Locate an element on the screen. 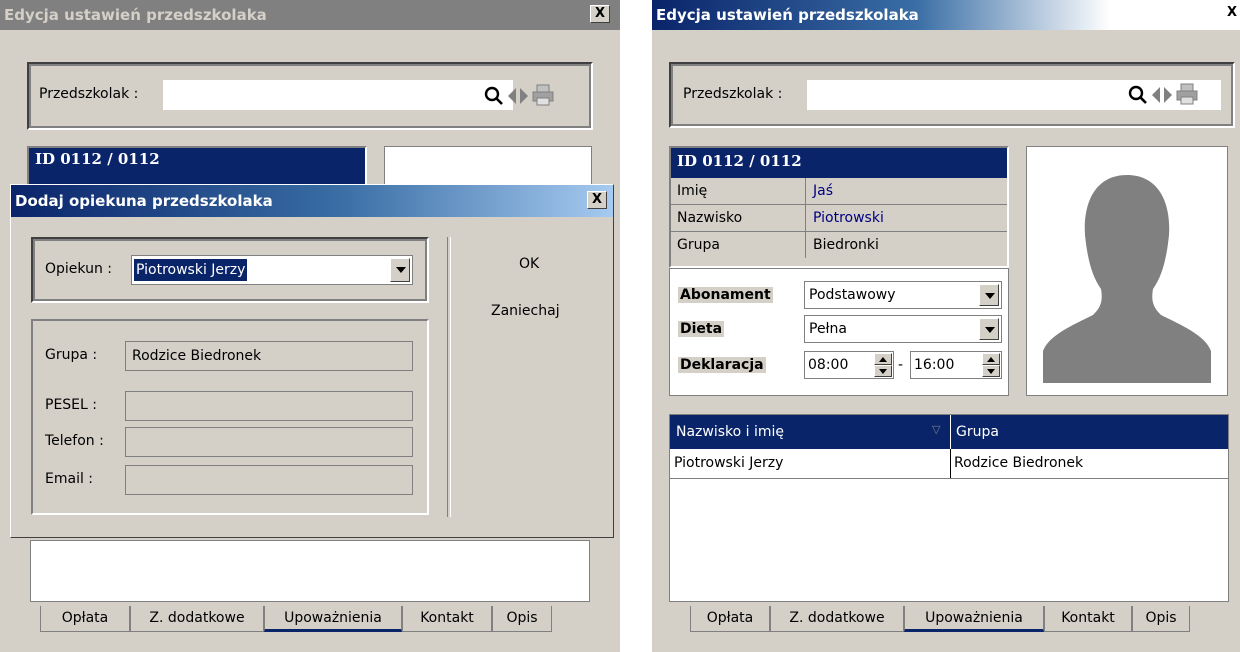 This screenshot has width=1240, height=652. subscription-select: Podstawowy is located at coordinates (903, 295).